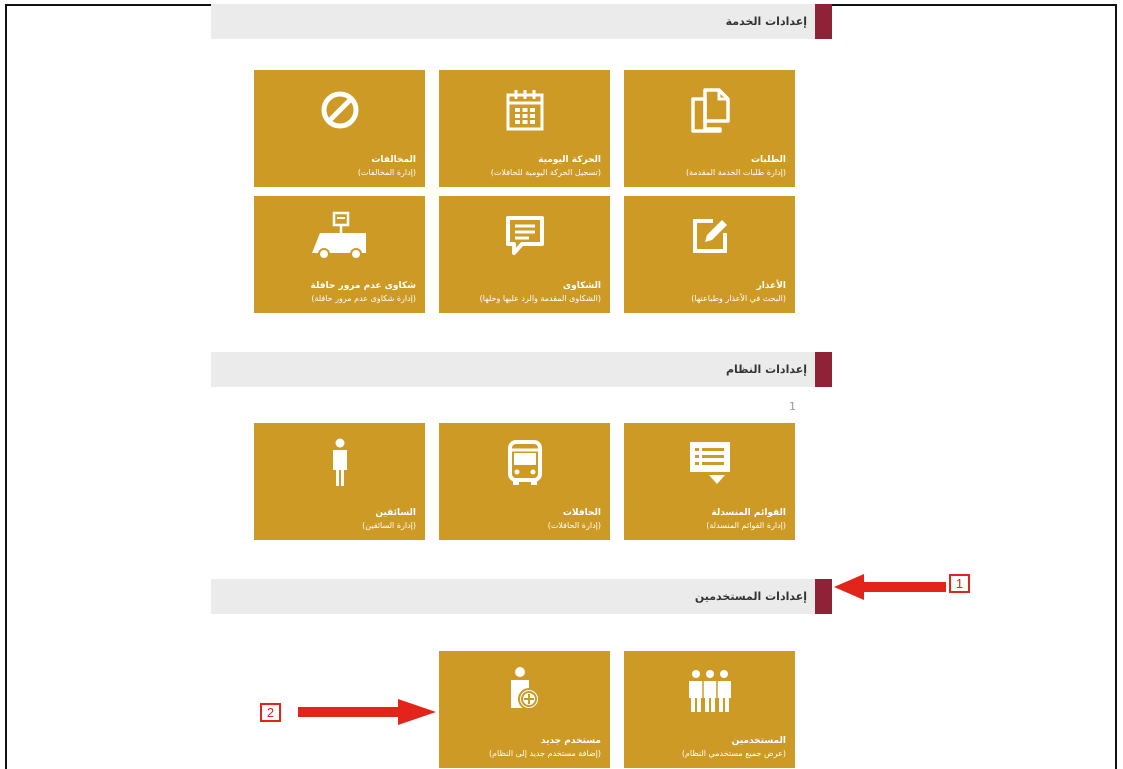  Describe the element at coordinates (521, 21) in the screenshot. I see `section-header-service: إعدادات الخدمة` at that location.